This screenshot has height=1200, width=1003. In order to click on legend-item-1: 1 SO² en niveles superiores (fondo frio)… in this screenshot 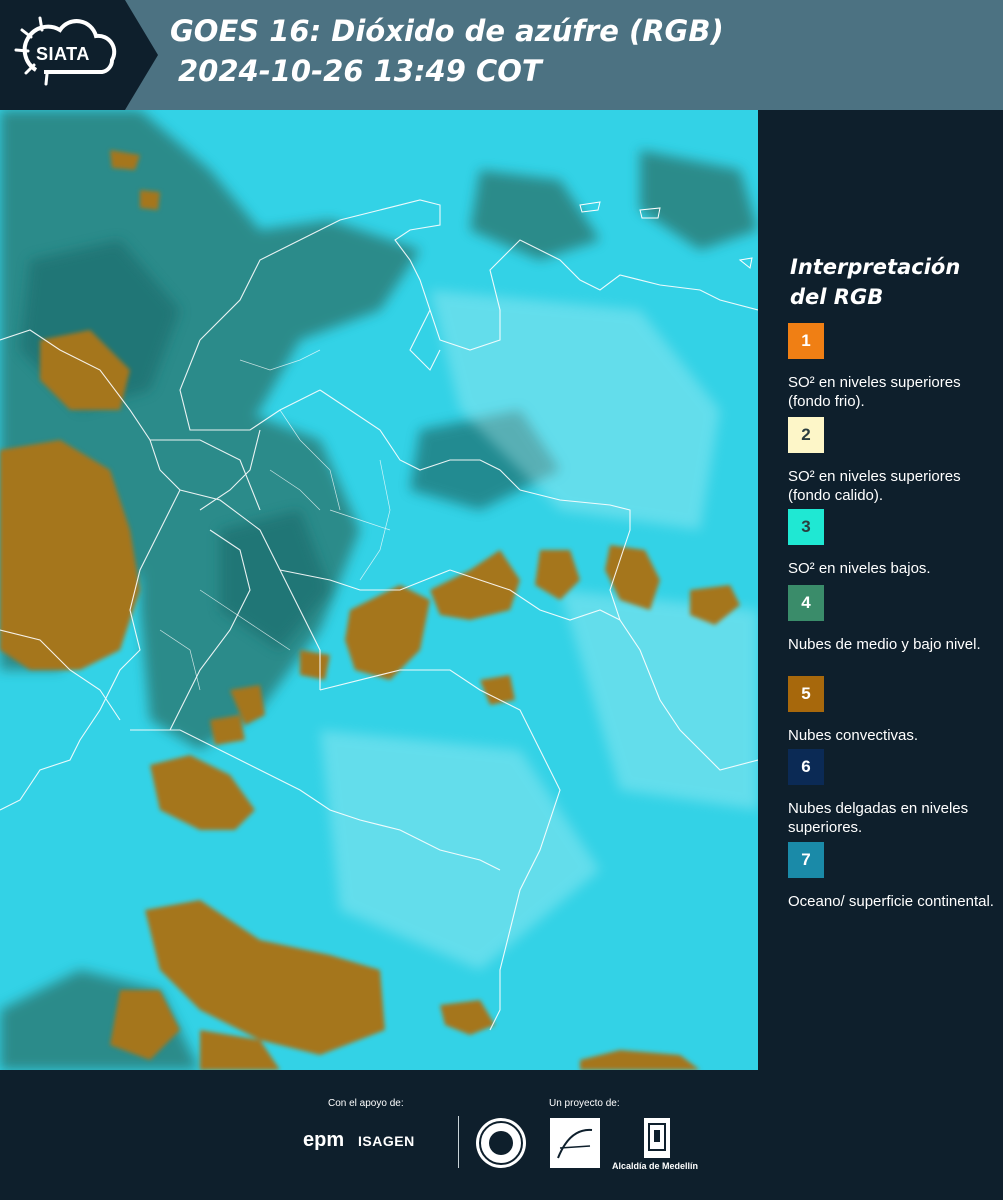, I will do `click(893, 367)`.